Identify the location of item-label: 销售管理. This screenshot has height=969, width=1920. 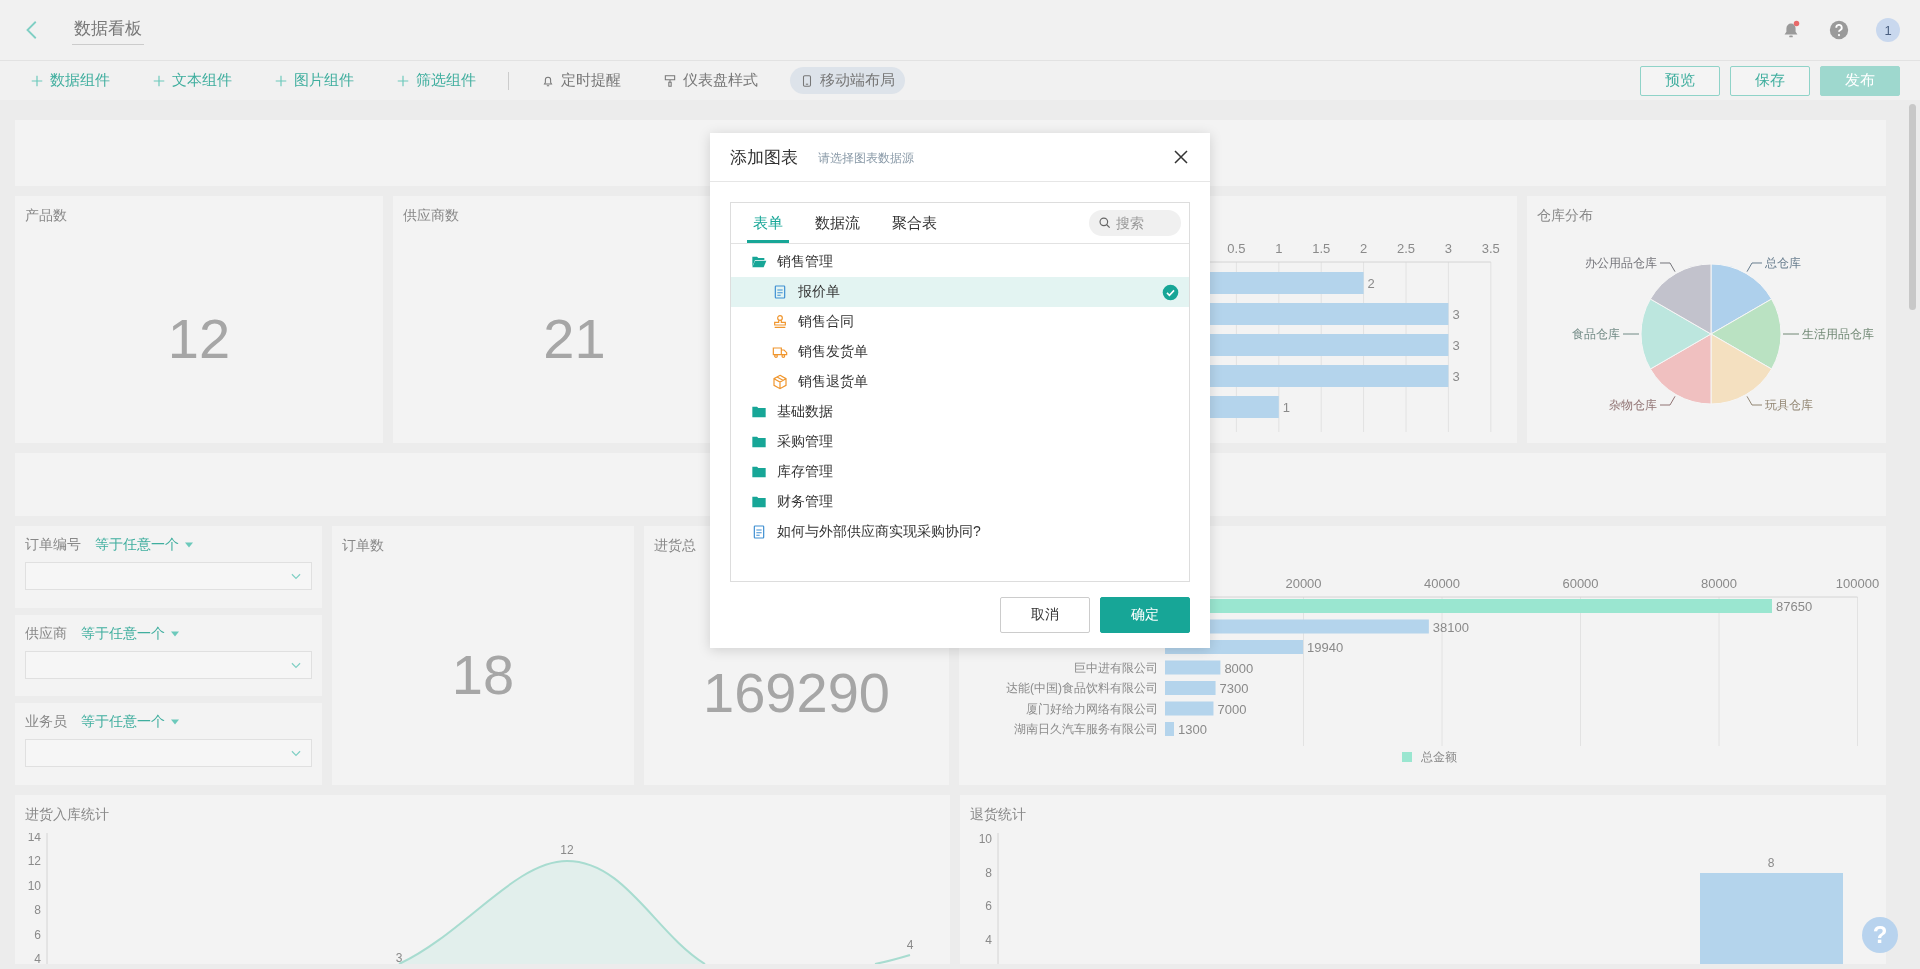
(805, 262).